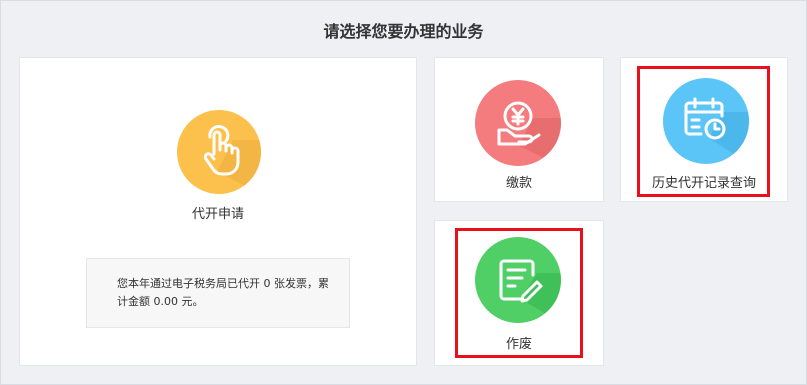  Describe the element at coordinates (223, 292) in the screenshot. I see `invoice-summary-text: 您本年通过电子税务局已代开 0 张发票，累计金额 0.00 元。` at that location.